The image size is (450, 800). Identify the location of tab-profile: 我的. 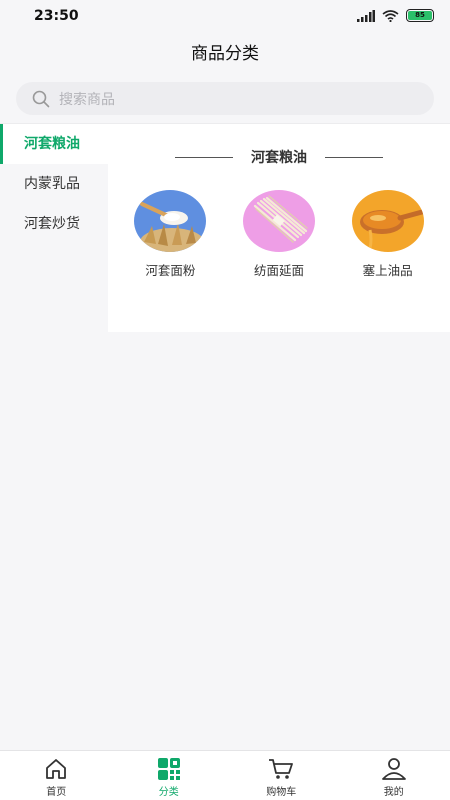
(394, 775).